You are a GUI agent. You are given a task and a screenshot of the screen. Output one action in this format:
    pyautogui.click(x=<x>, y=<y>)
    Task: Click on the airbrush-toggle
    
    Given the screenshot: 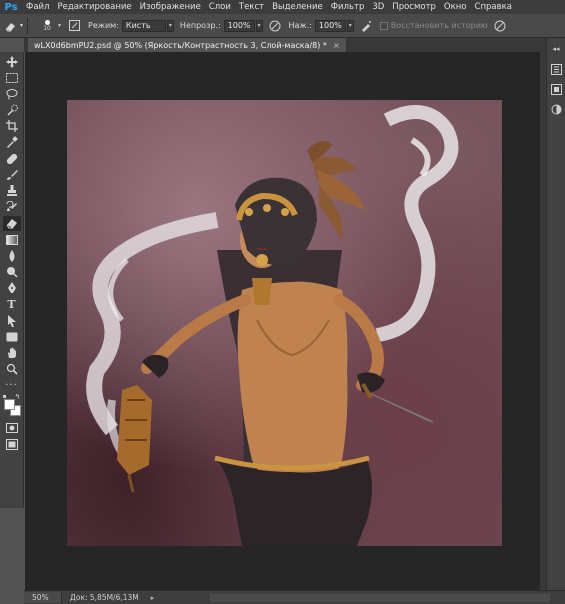 What is the action you would take?
    pyautogui.click(x=366, y=26)
    